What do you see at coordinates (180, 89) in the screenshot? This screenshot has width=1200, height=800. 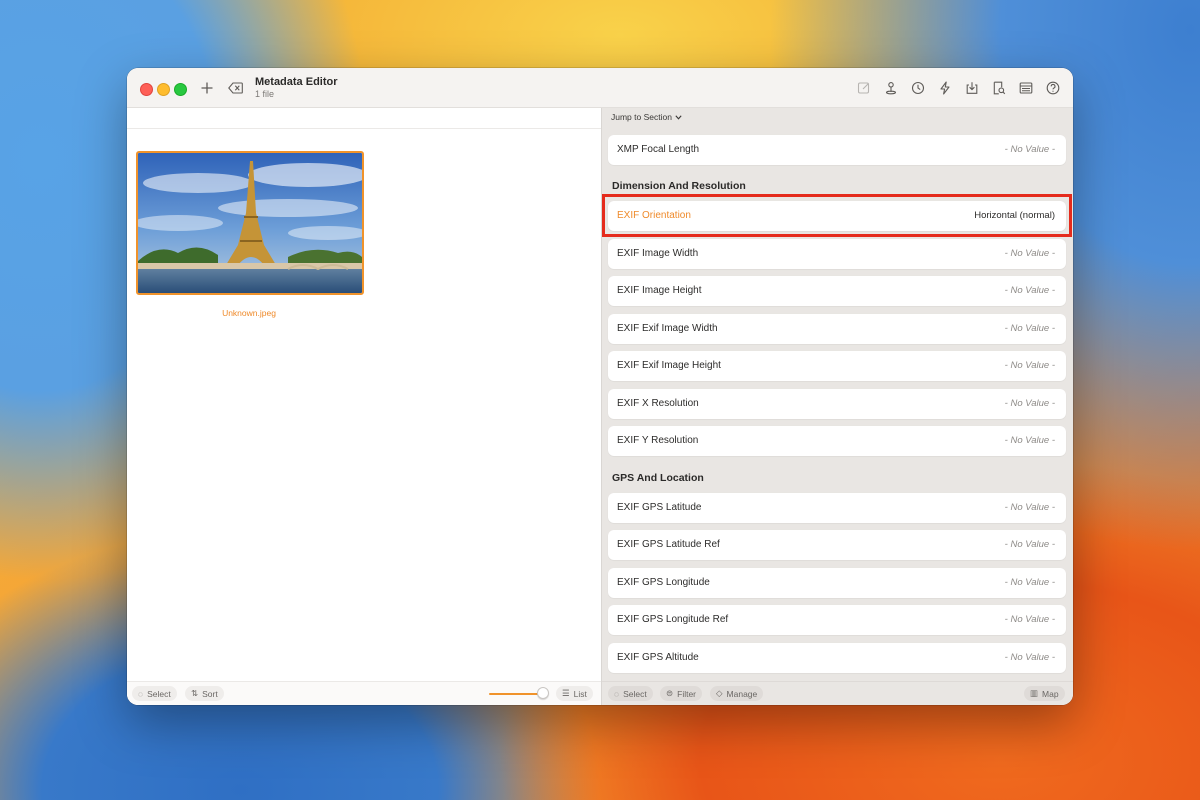 I see `zoom-window-button` at bounding box center [180, 89].